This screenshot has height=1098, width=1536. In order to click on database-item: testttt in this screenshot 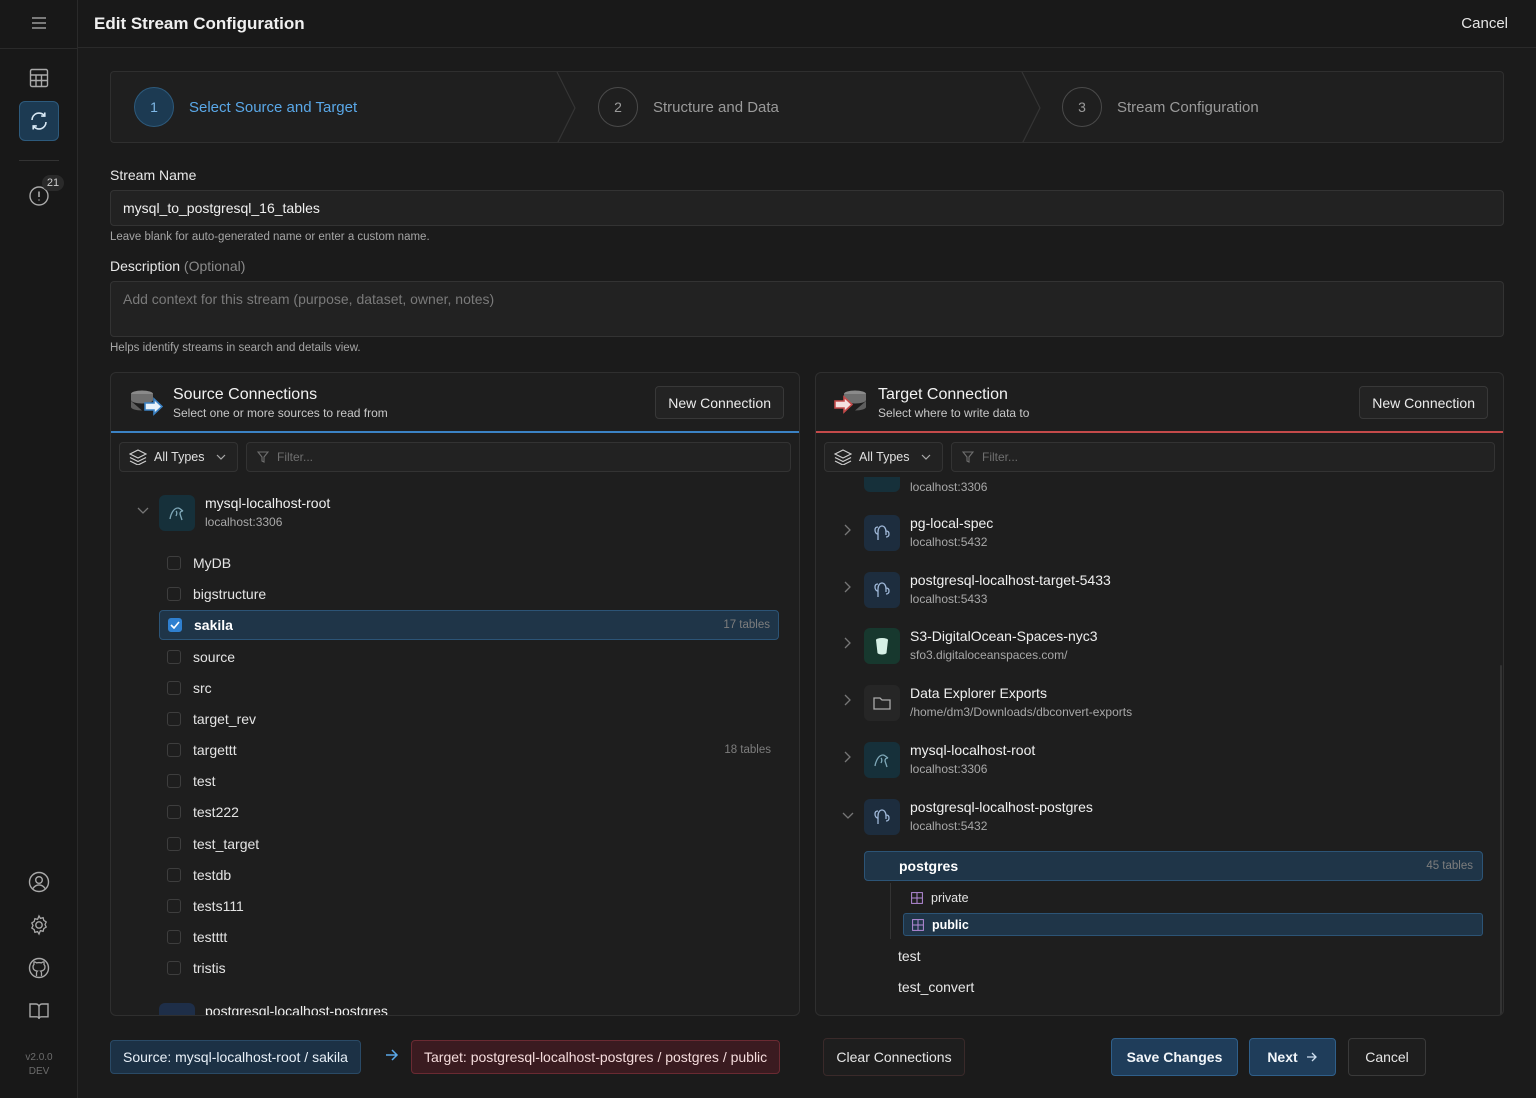, I will do `click(469, 937)`.